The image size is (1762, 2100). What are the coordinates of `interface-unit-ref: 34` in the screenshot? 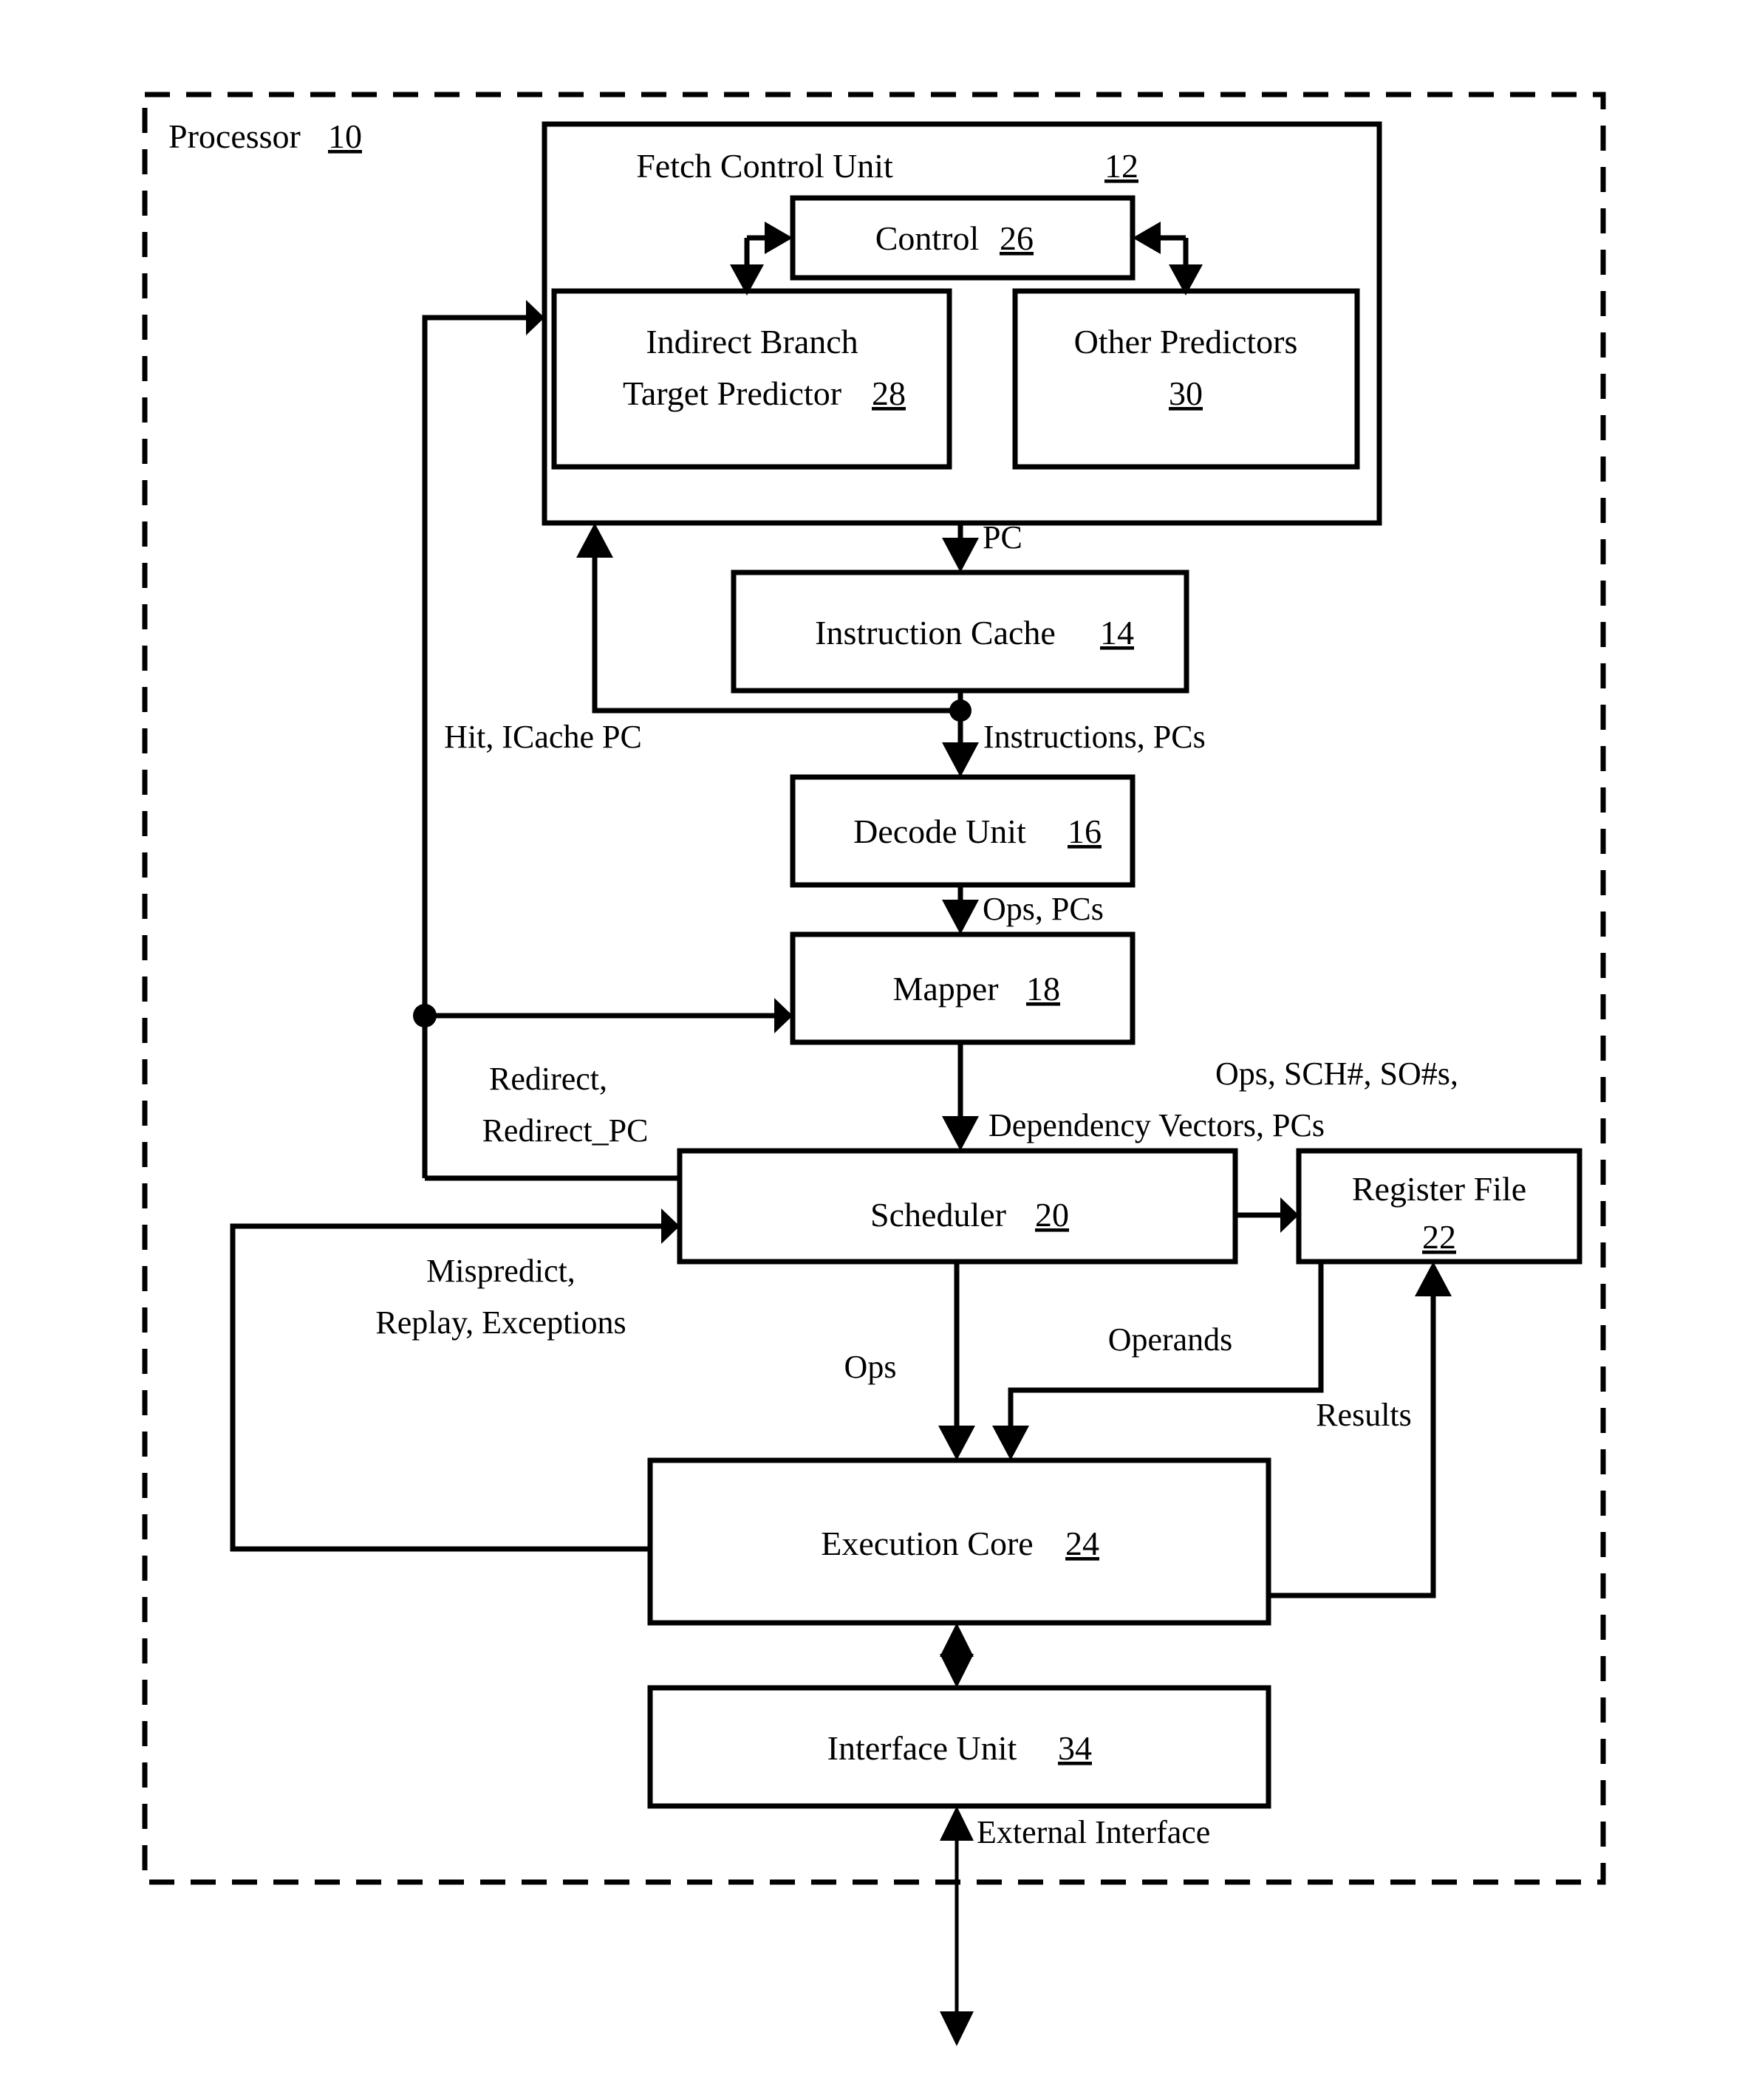 It's located at (1075, 1748).